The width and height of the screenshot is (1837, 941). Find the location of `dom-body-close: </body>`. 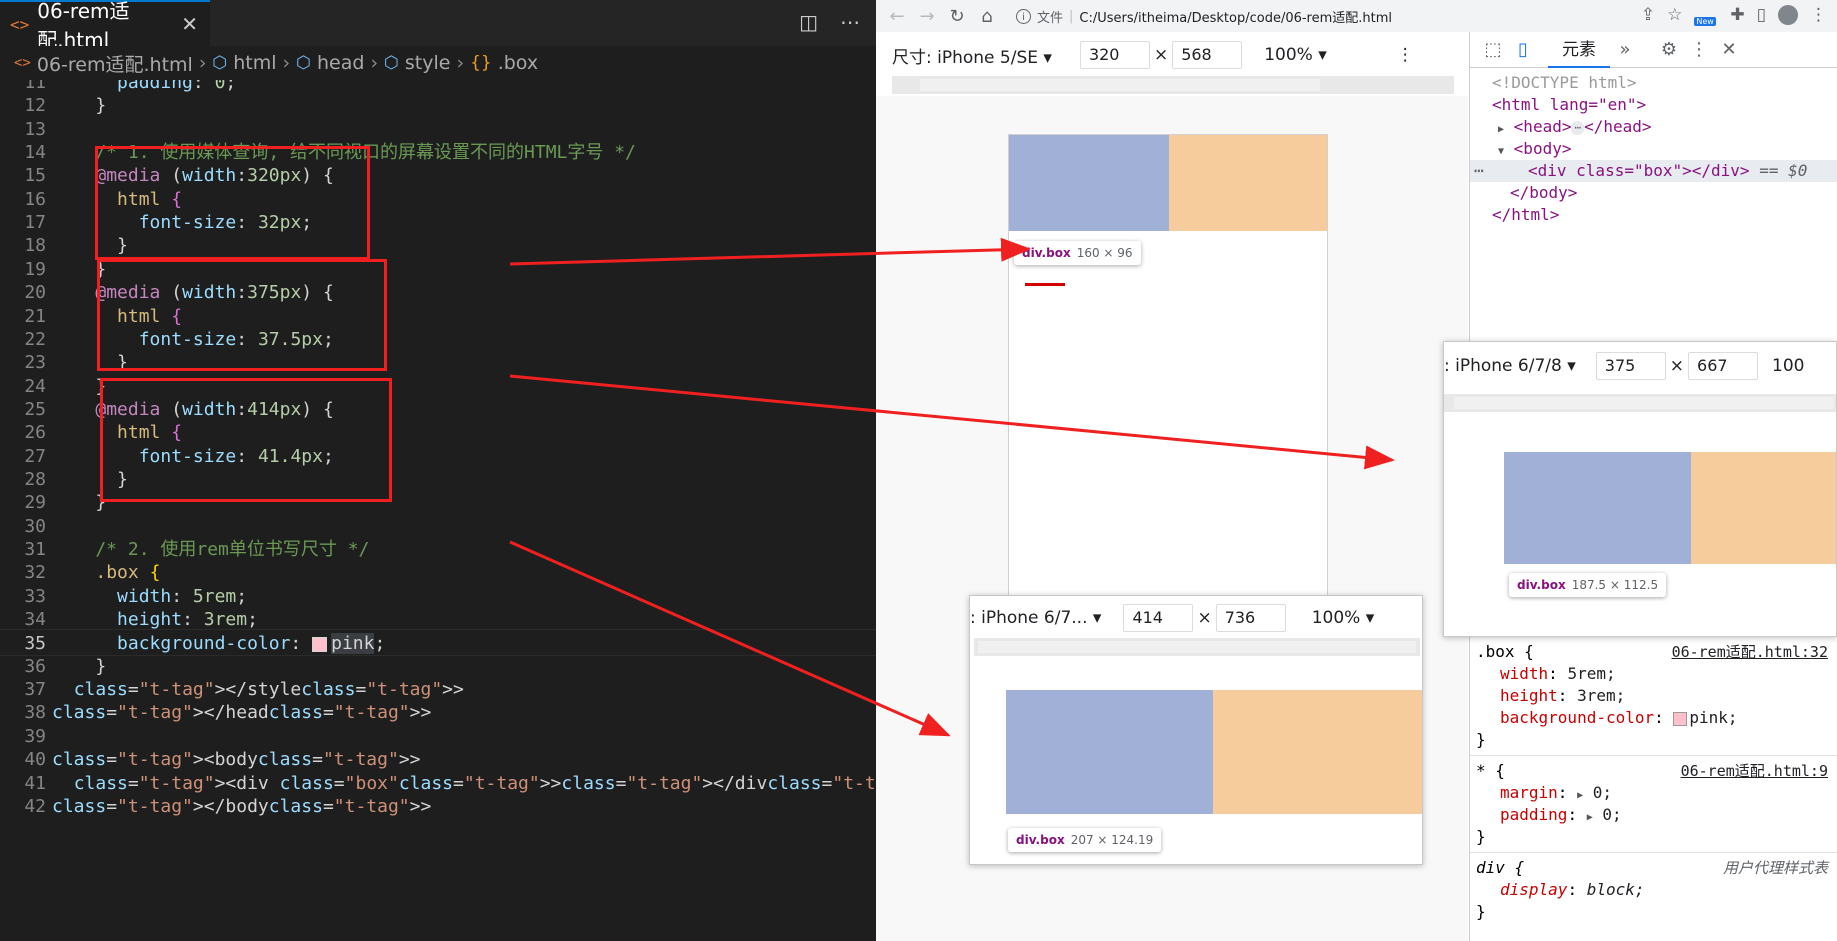

dom-body-close: </body> is located at coordinates (1653, 193).